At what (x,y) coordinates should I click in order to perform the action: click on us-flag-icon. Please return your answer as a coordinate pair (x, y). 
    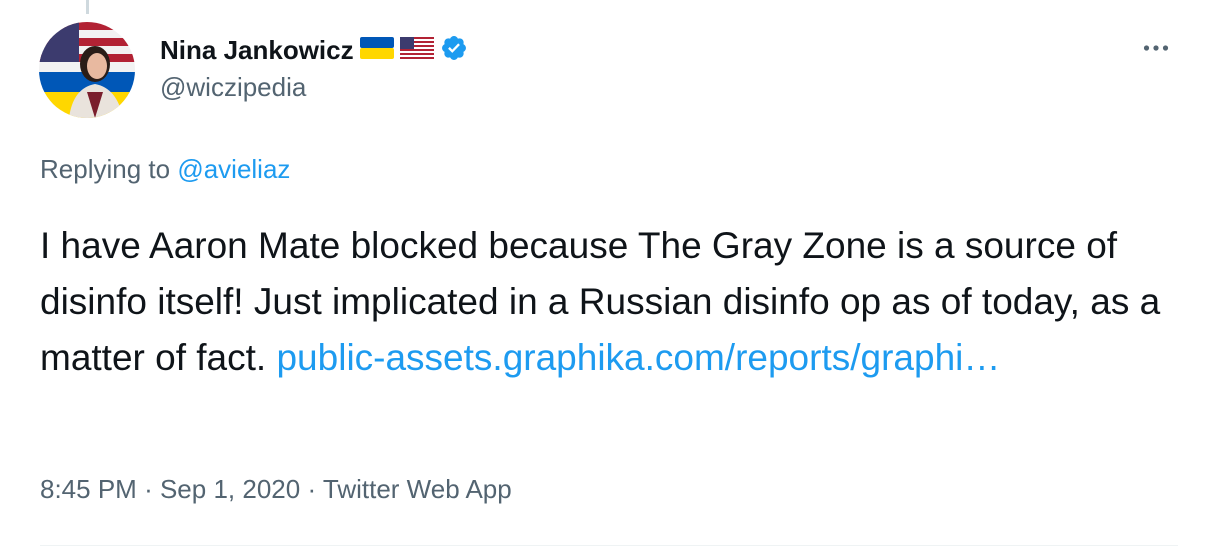
    Looking at the image, I should click on (416, 50).